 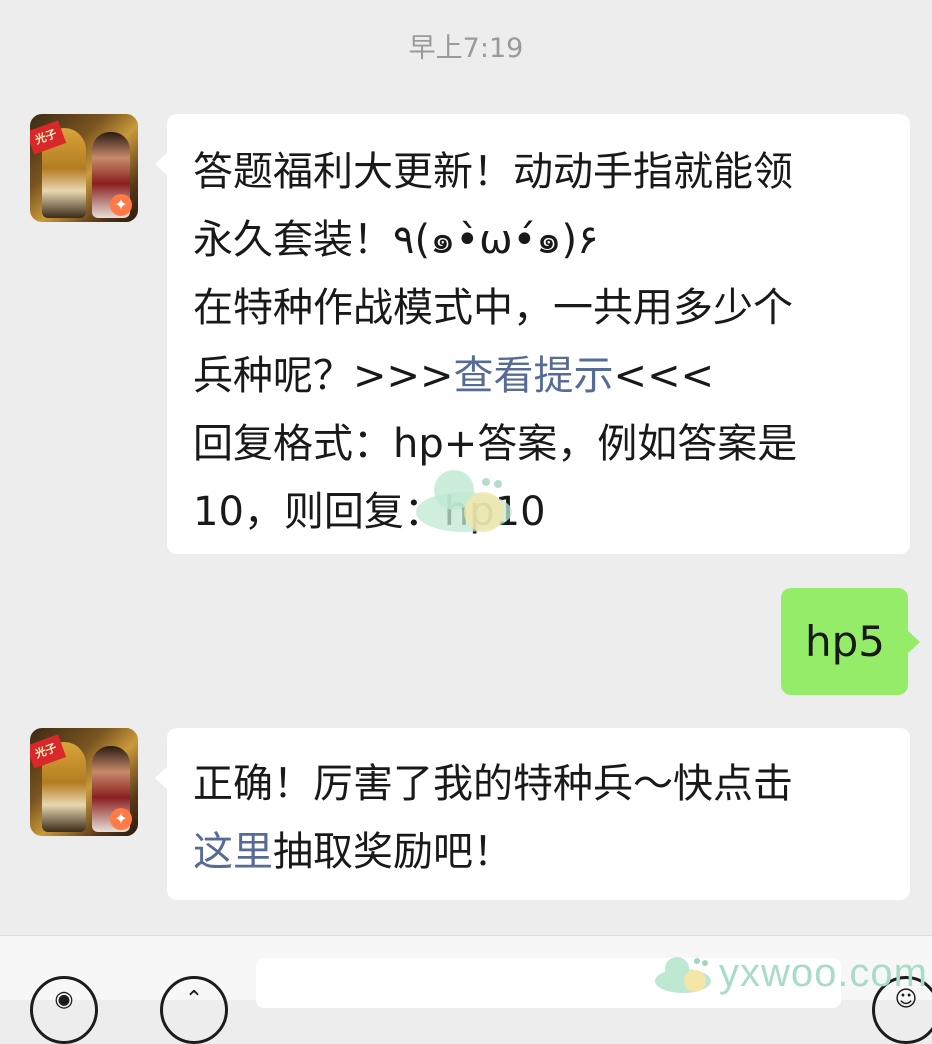 I want to click on site-watermark: yxwoo.com, so click(x=790, y=973).